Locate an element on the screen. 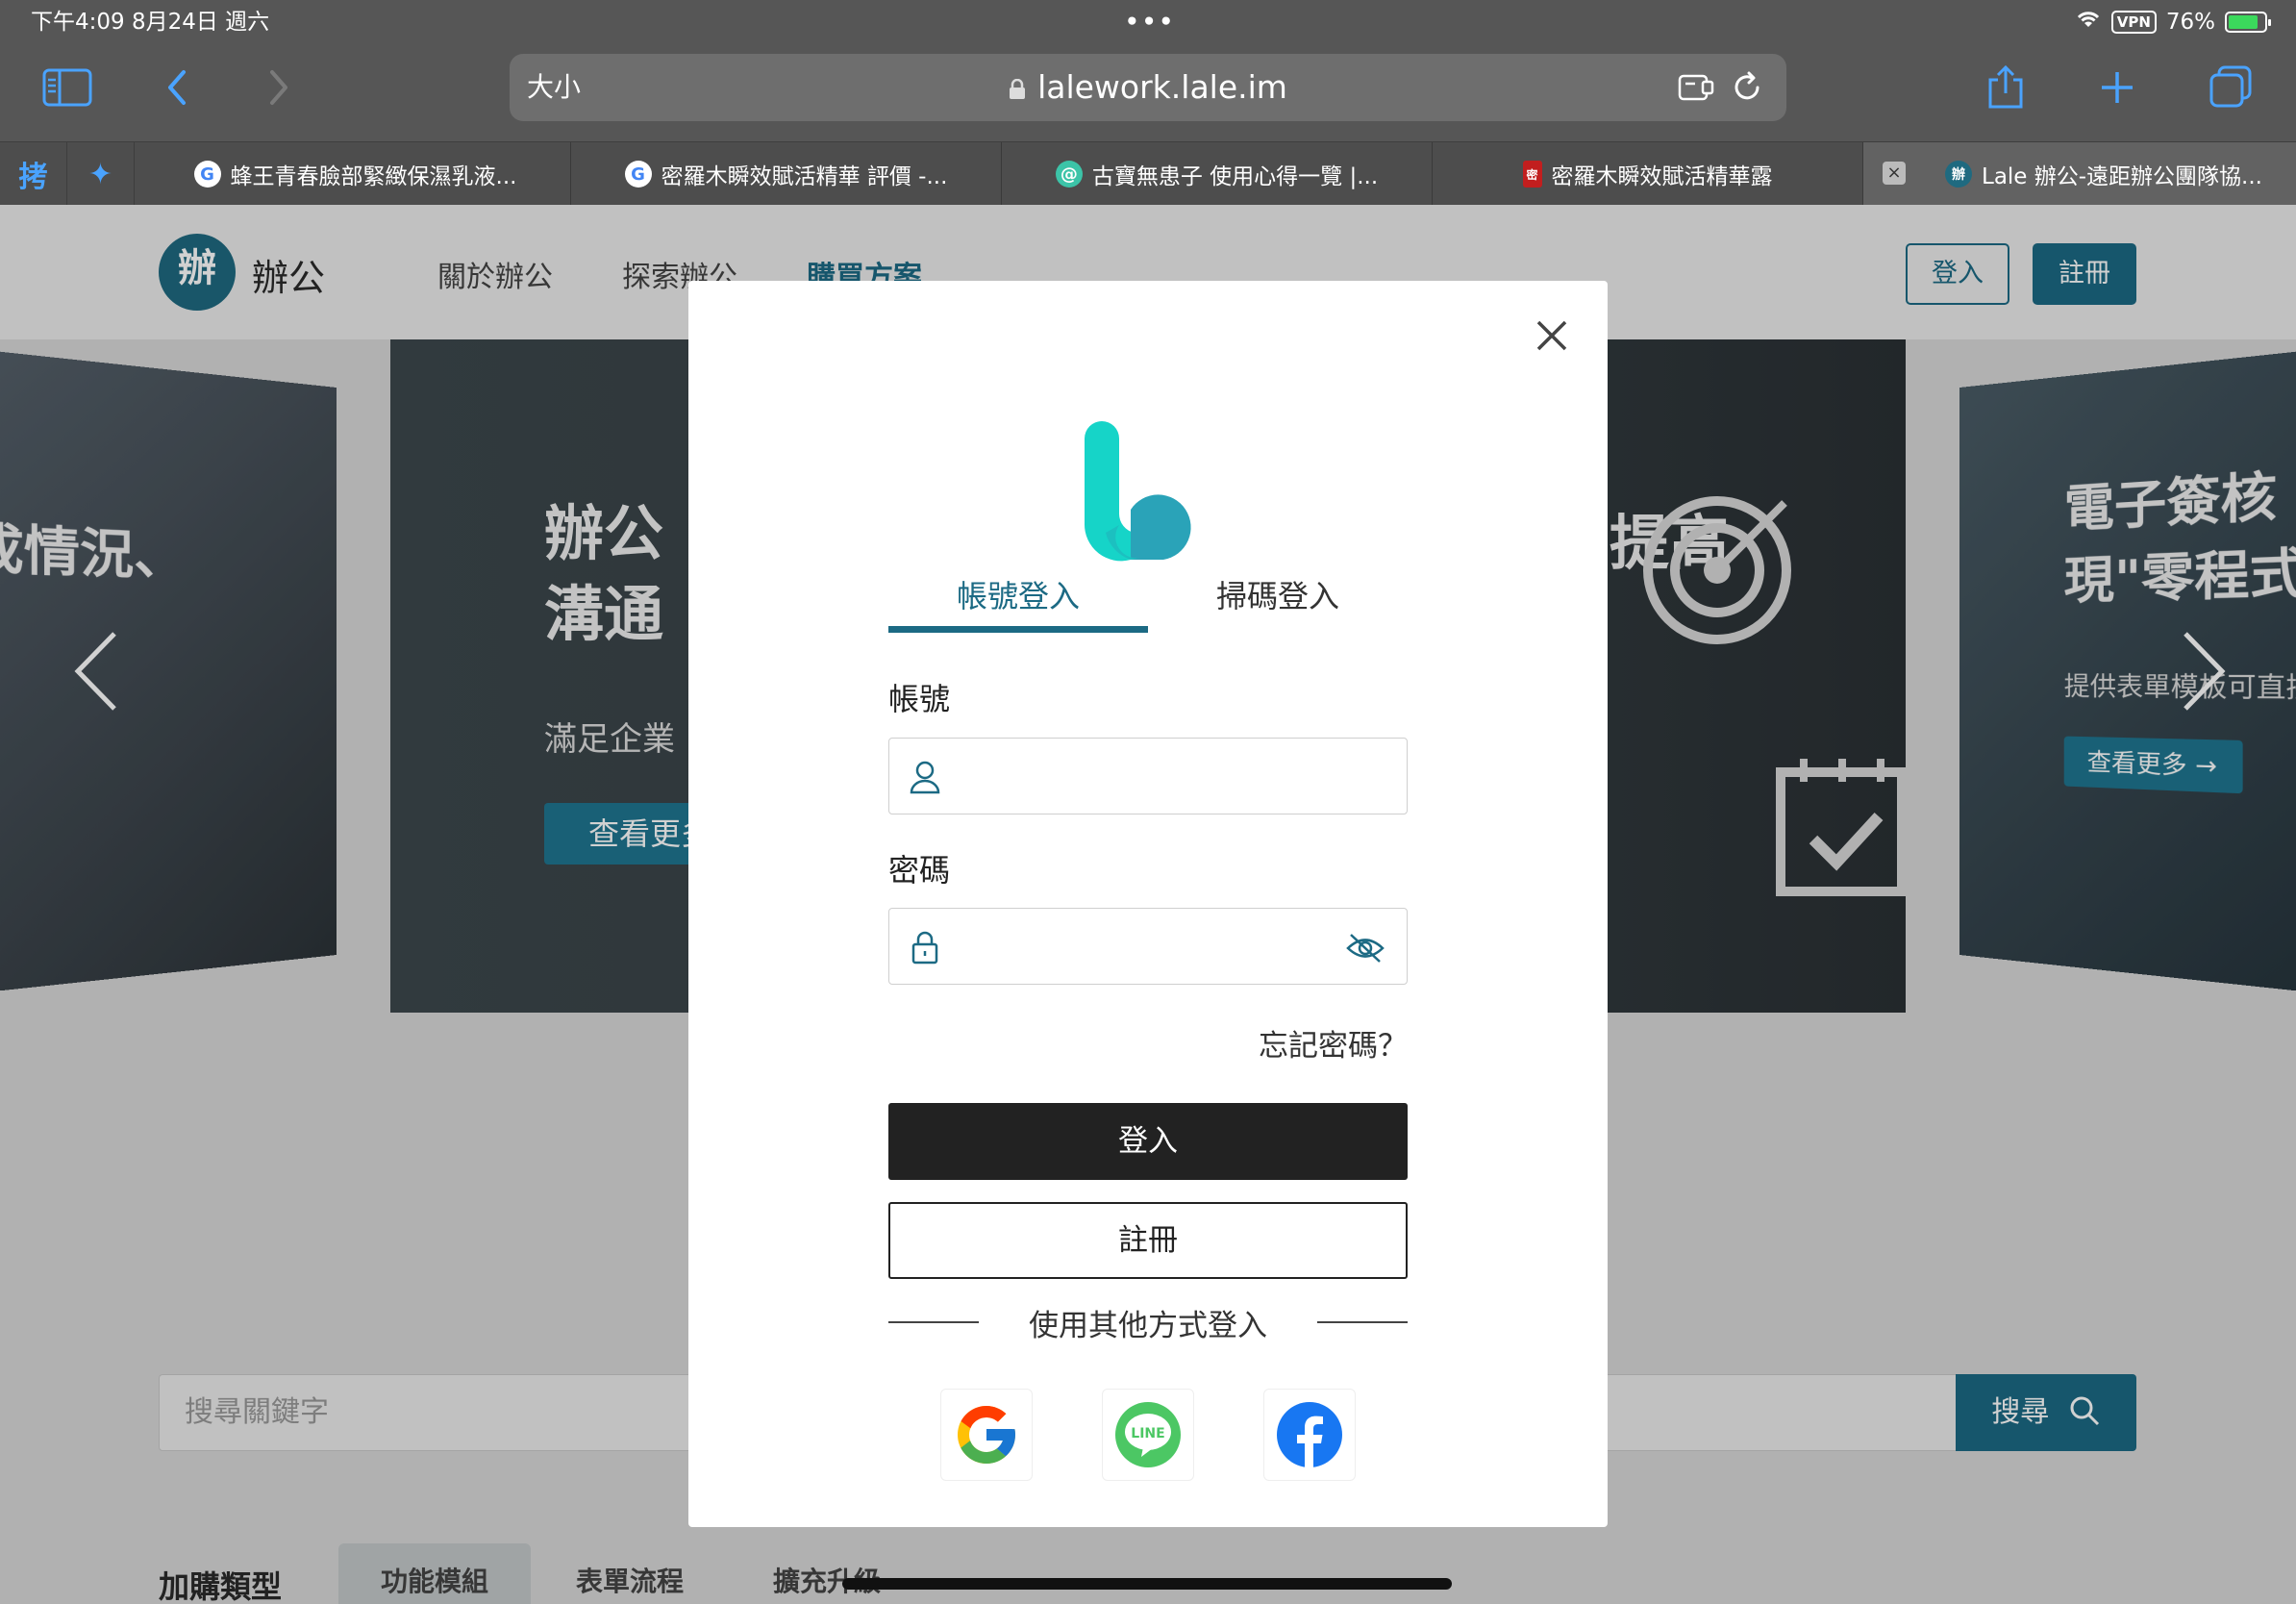  user-icon is located at coordinates (925, 777).